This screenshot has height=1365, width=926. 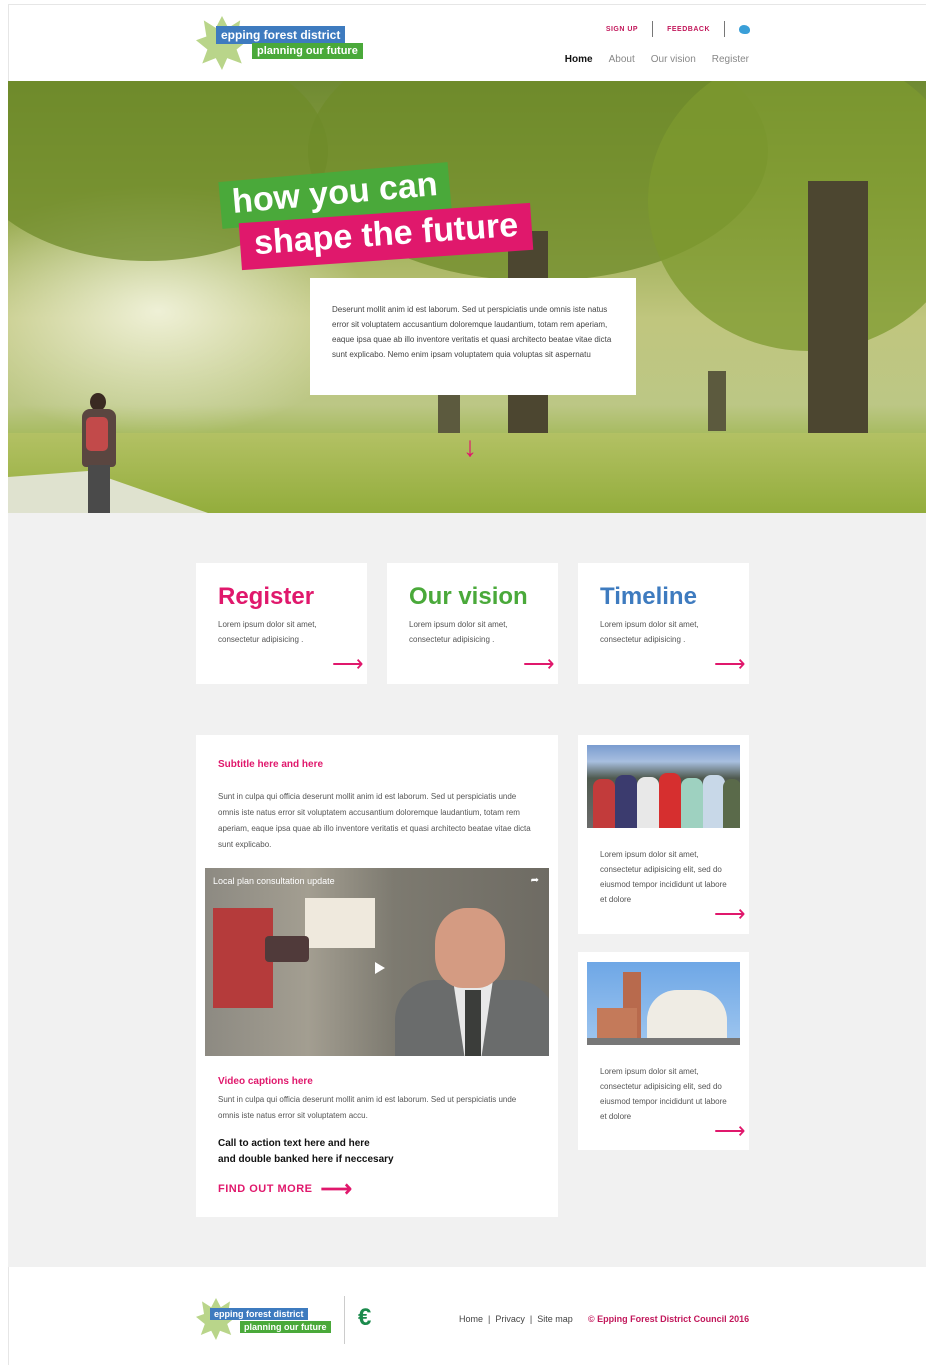 What do you see at coordinates (787, 216) in the screenshot?
I see `tree-canopy` at bounding box center [787, 216].